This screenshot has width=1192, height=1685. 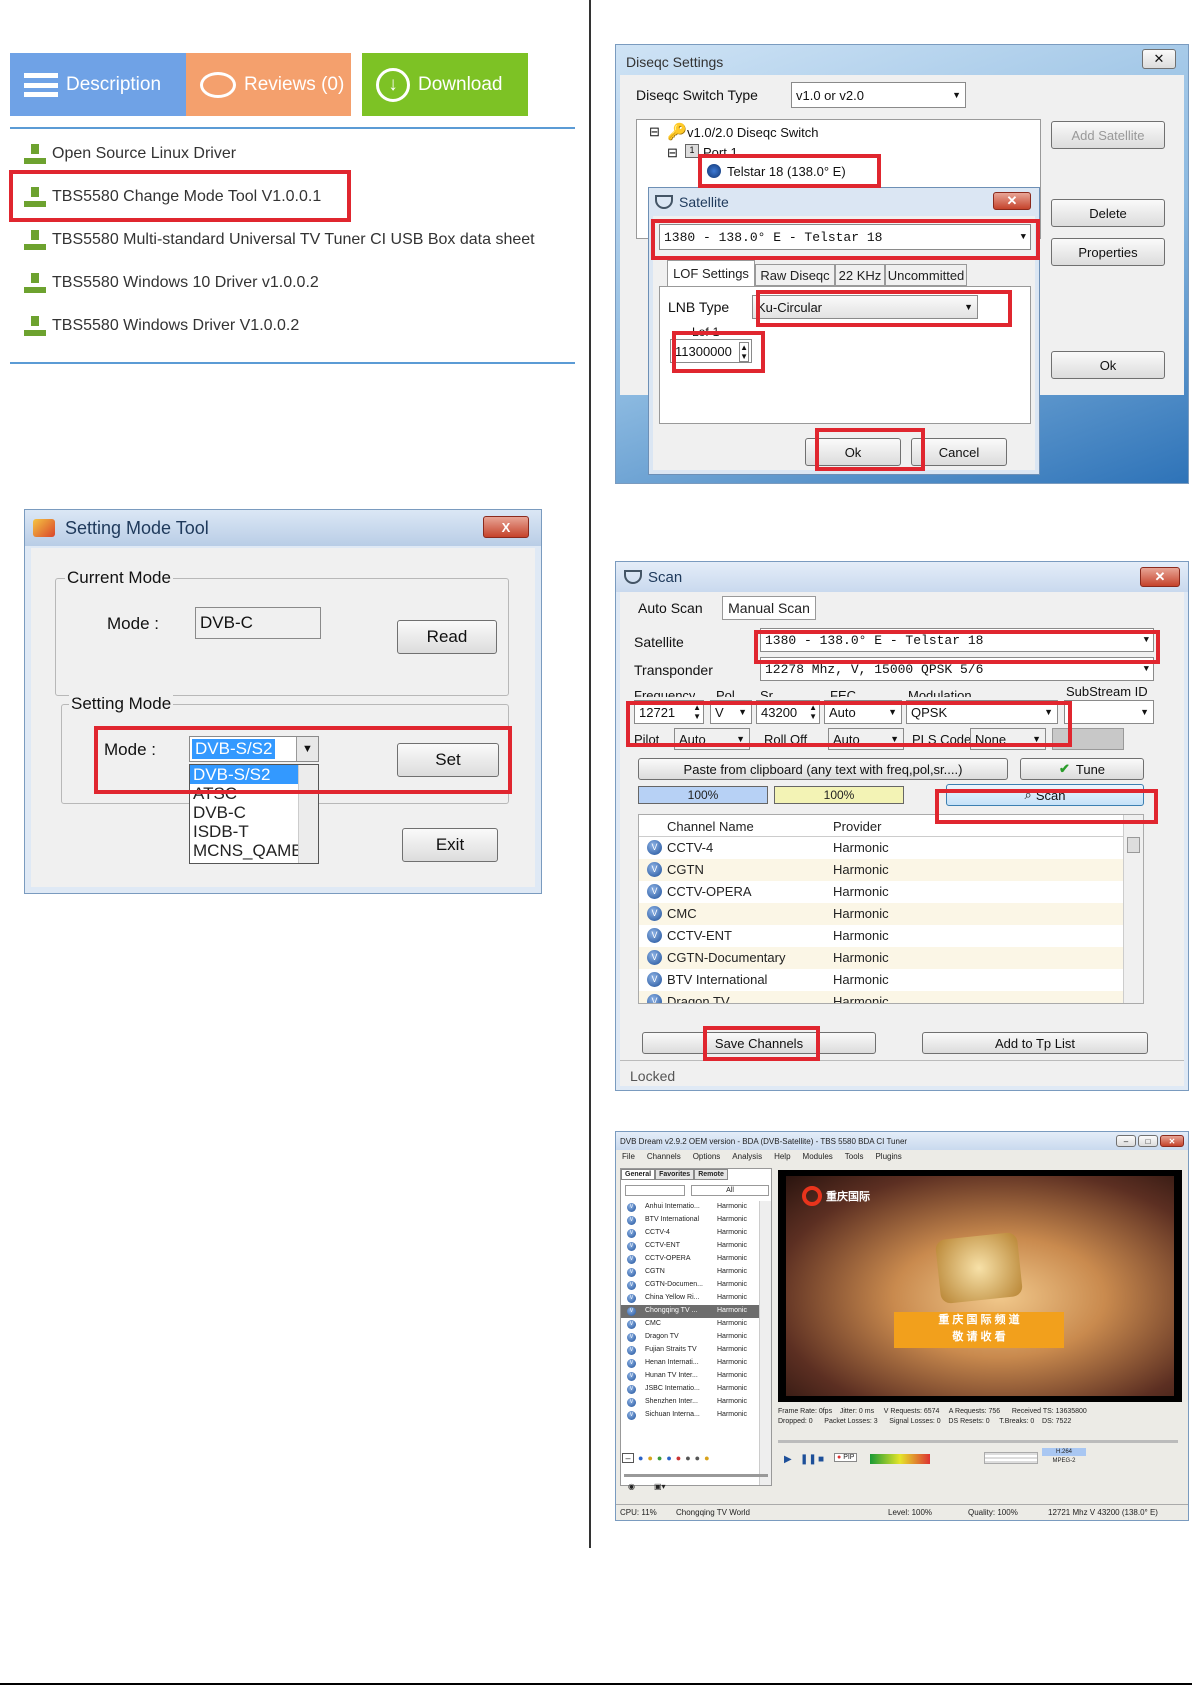 I want to click on close-button: X, so click(x=506, y=527).